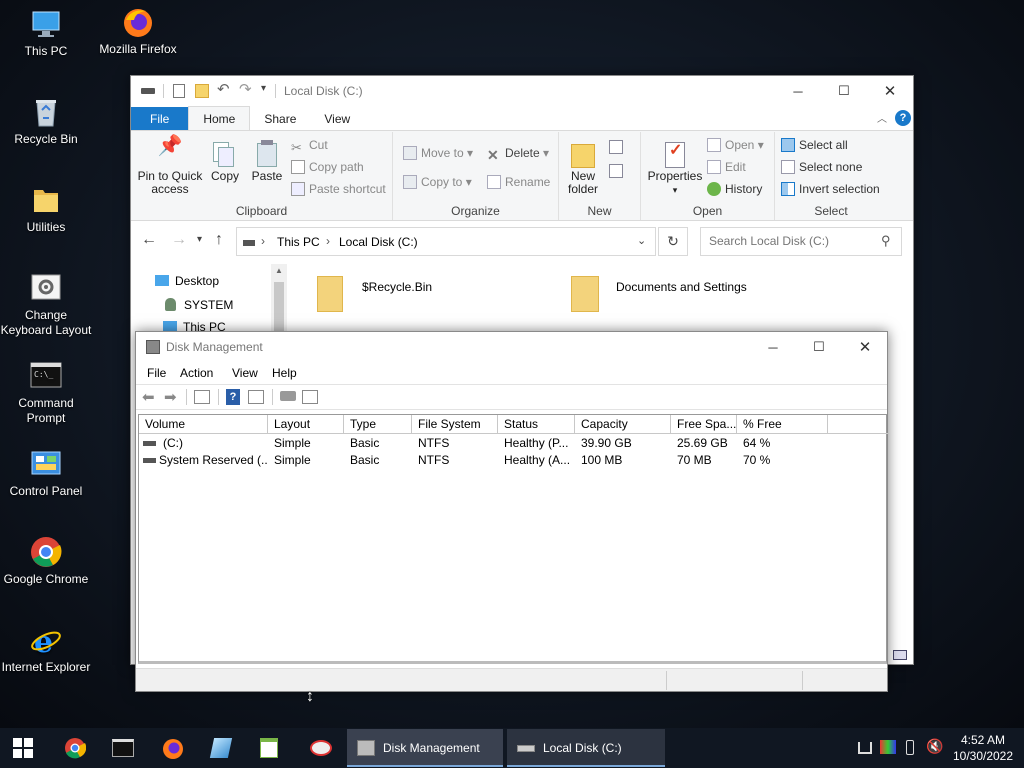  I want to click on undo-icon: ↶, so click(223, 89).